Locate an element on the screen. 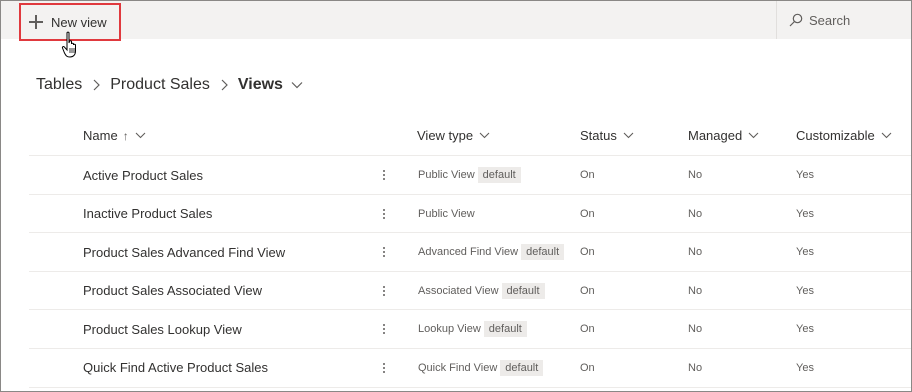 The width and height of the screenshot is (912, 392). column-header-label: Customizable is located at coordinates (835, 135).